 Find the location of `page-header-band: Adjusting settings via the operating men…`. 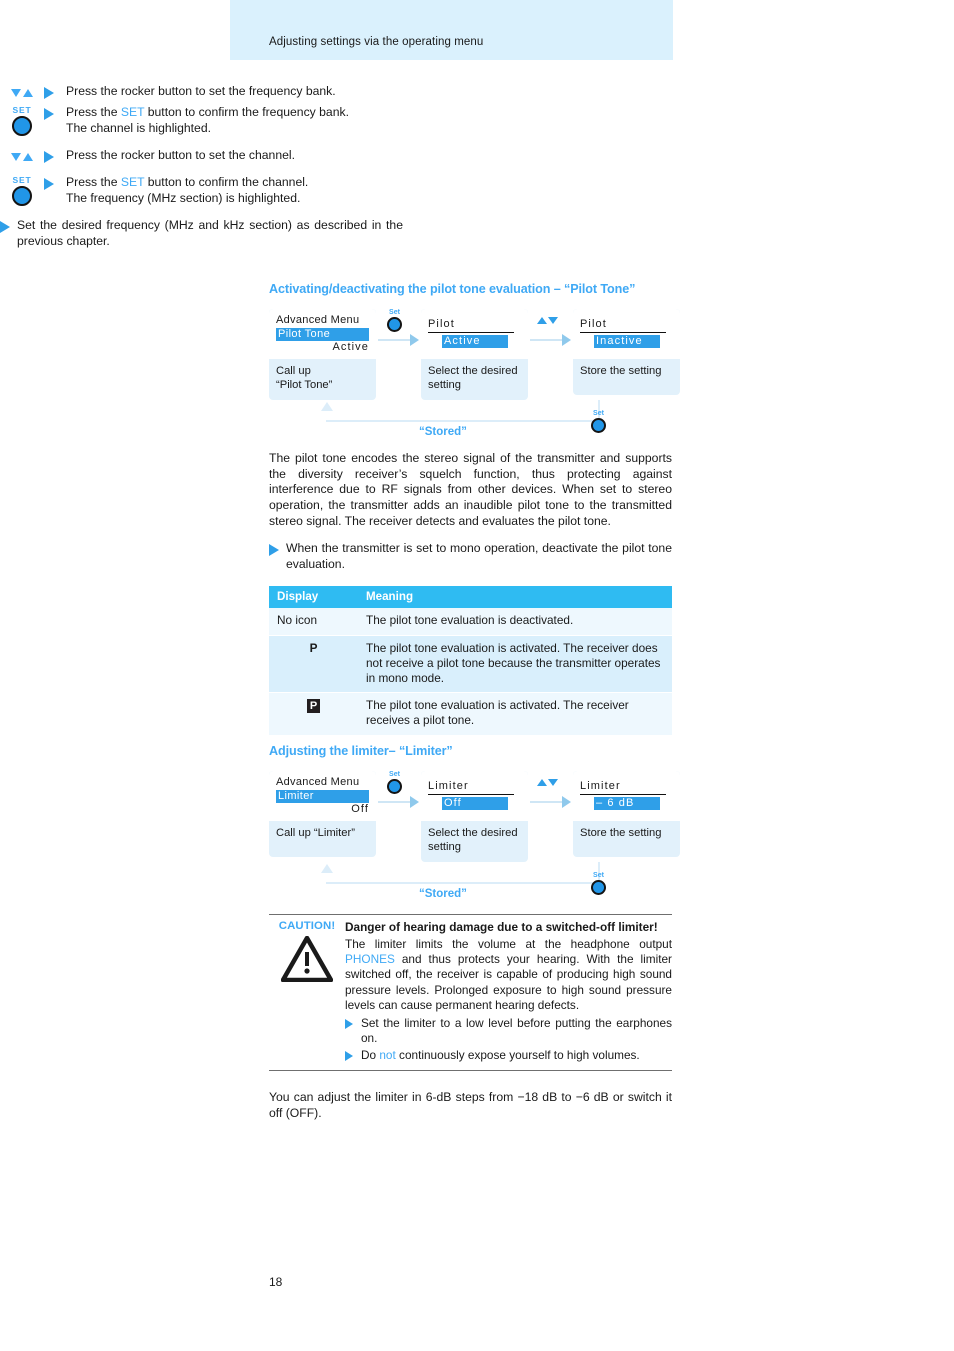

page-header-band: Adjusting settings via the operating men… is located at coordinates (451, 30).